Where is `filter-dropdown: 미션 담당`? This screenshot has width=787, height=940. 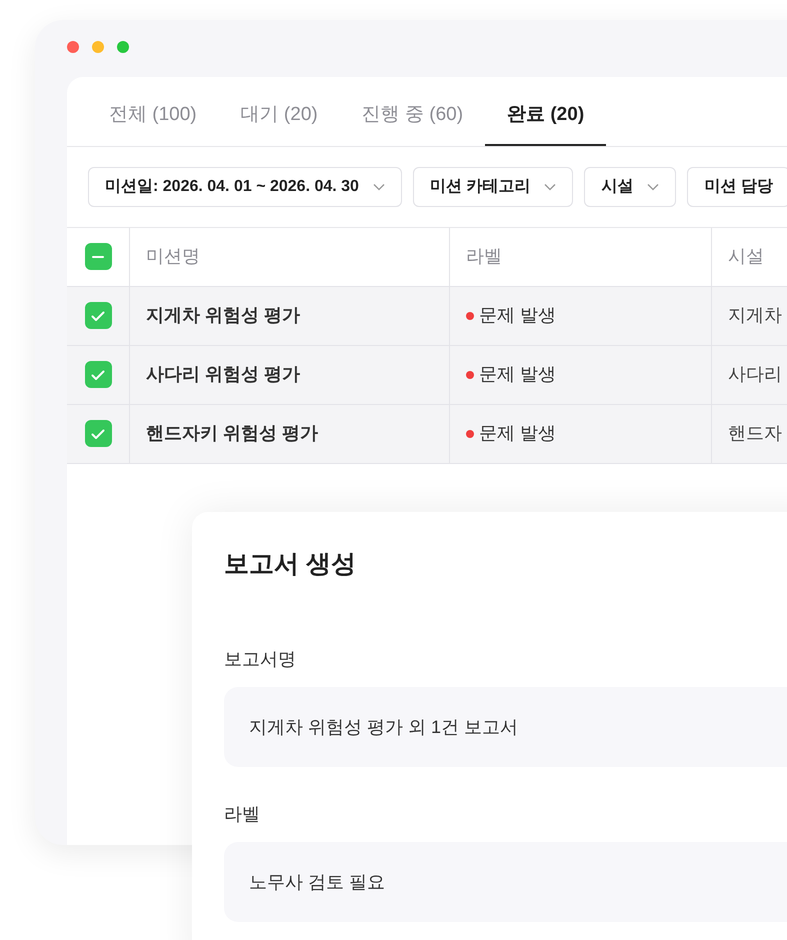
filter-dropdown: 미션 담당 is located at coordinates (737, 186).